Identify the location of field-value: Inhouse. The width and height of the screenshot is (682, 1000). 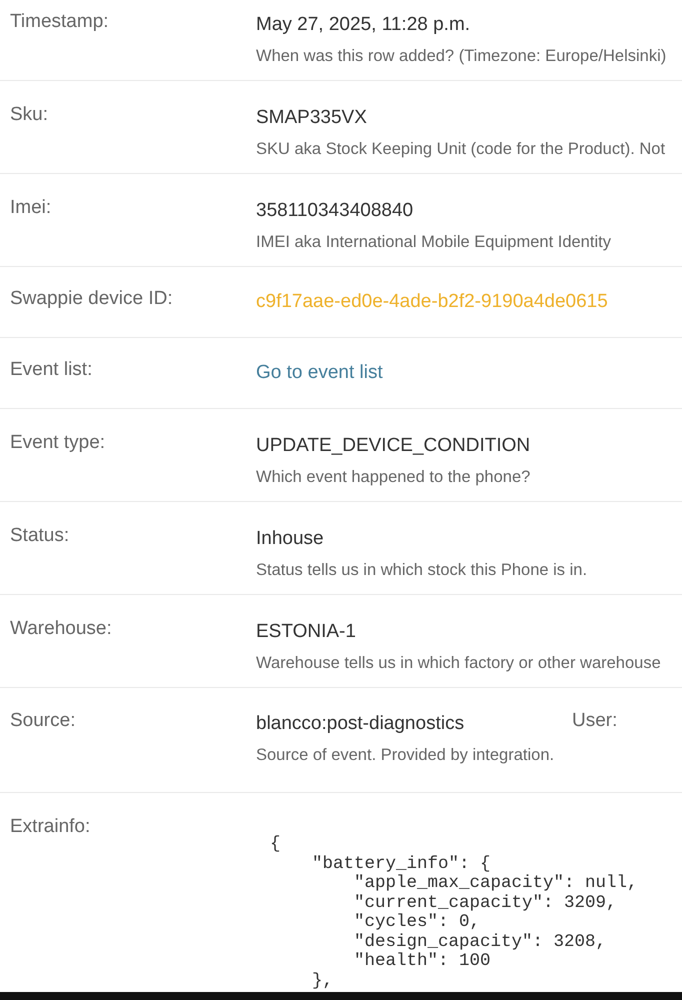
(290, 539).